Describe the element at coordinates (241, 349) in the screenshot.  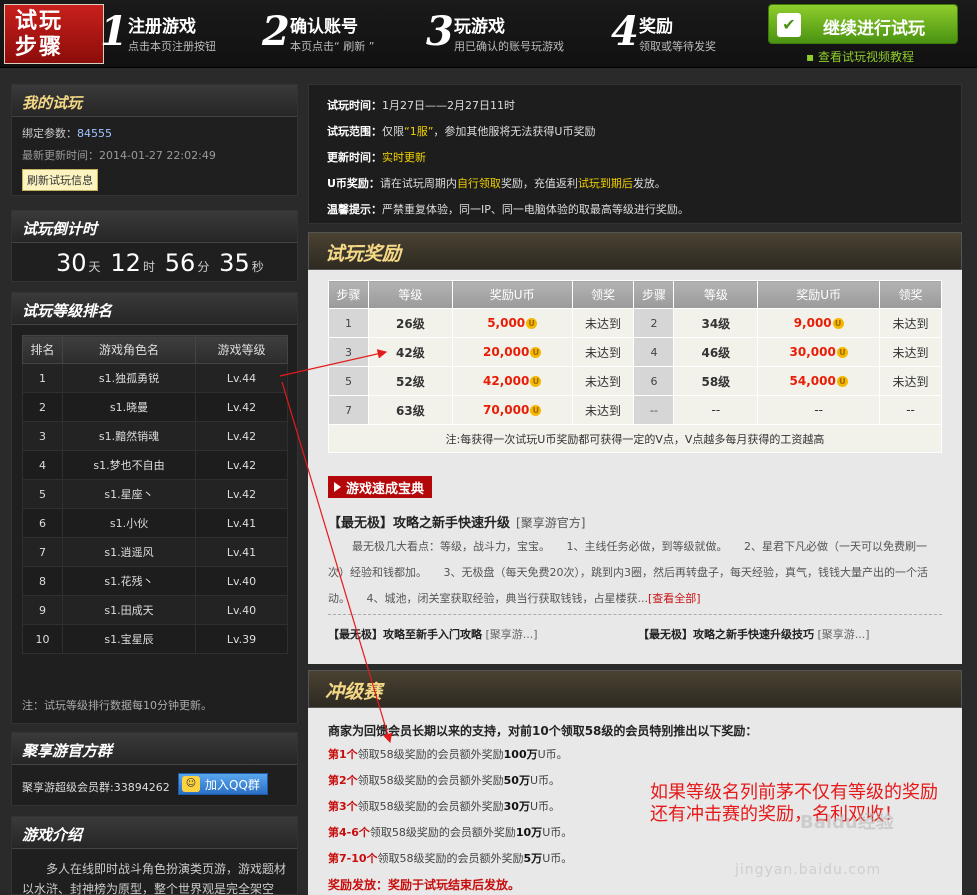
I see `col-level: 游戏等级` at that location.